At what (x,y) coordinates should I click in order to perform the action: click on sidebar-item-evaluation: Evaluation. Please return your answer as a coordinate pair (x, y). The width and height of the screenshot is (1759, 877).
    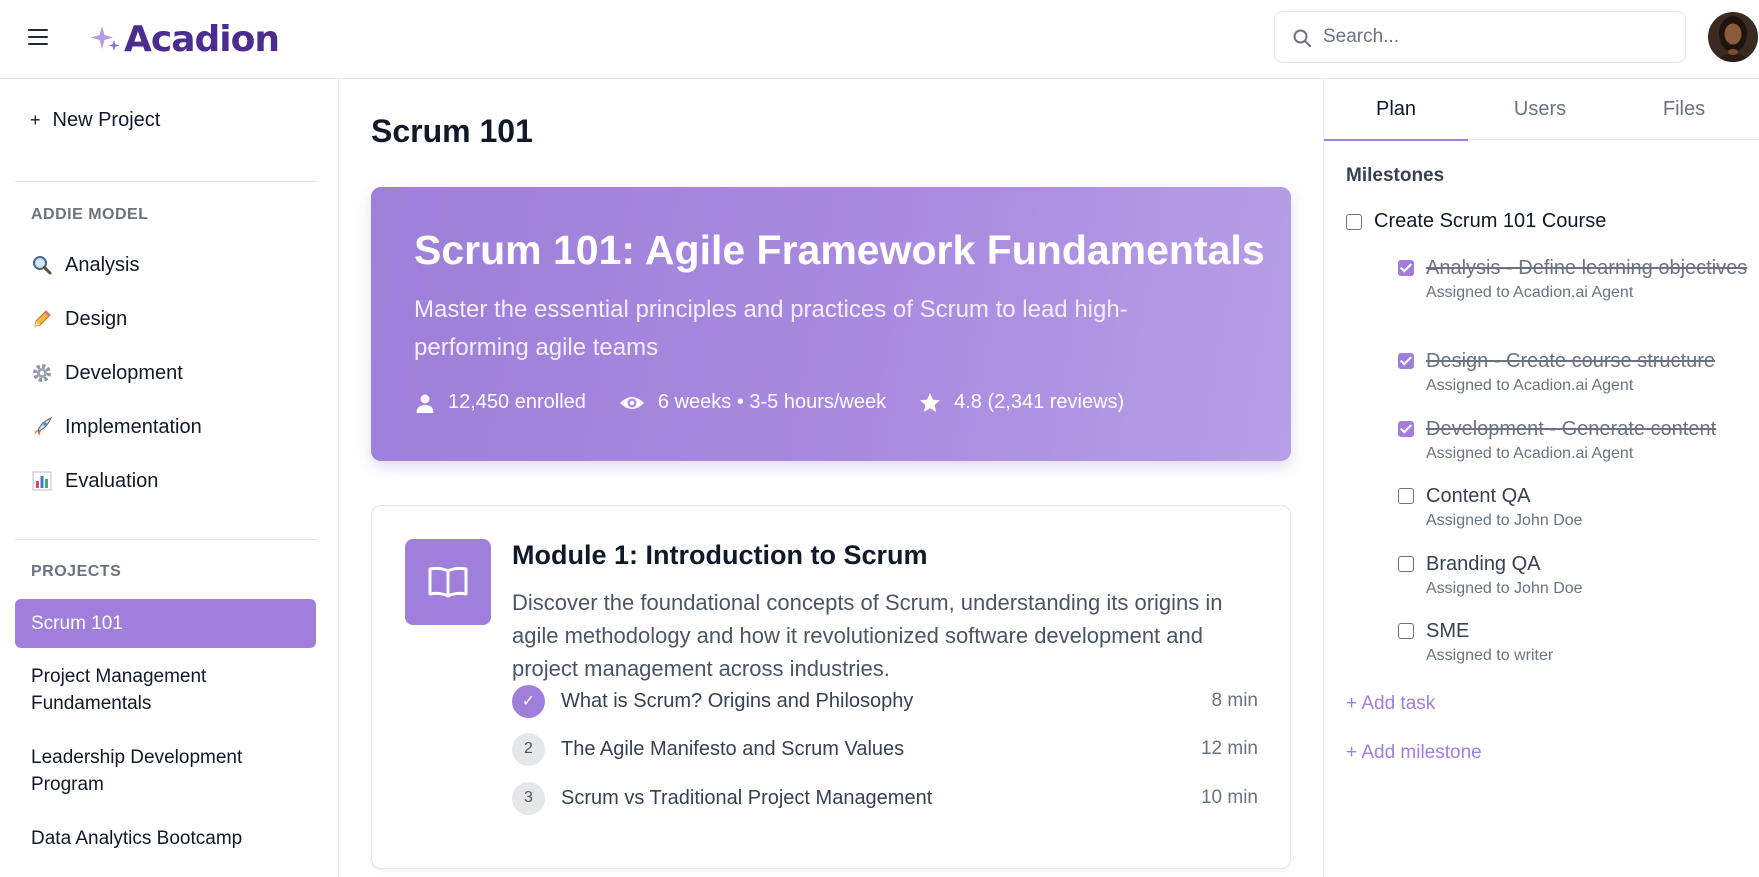
    Looking at the image, I should click on (94, 481).